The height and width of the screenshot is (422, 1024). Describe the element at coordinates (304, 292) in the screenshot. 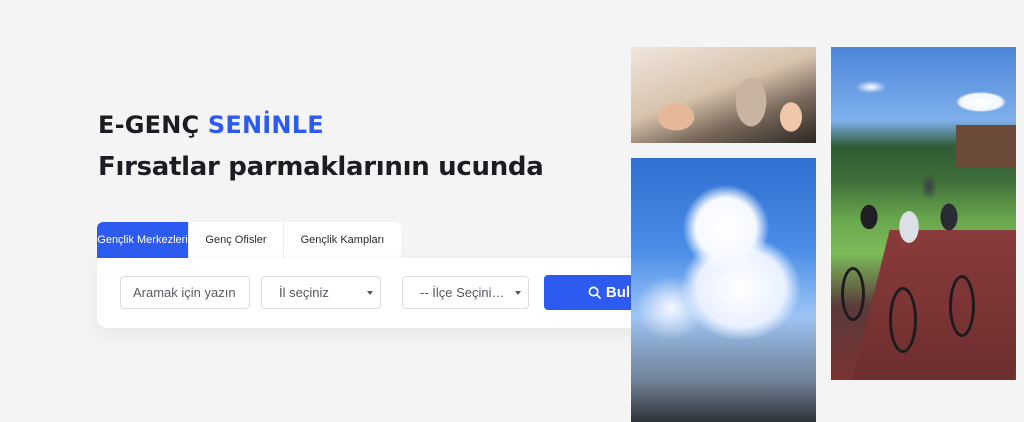

I see `province-select-value: İl seçiniz` at that location.